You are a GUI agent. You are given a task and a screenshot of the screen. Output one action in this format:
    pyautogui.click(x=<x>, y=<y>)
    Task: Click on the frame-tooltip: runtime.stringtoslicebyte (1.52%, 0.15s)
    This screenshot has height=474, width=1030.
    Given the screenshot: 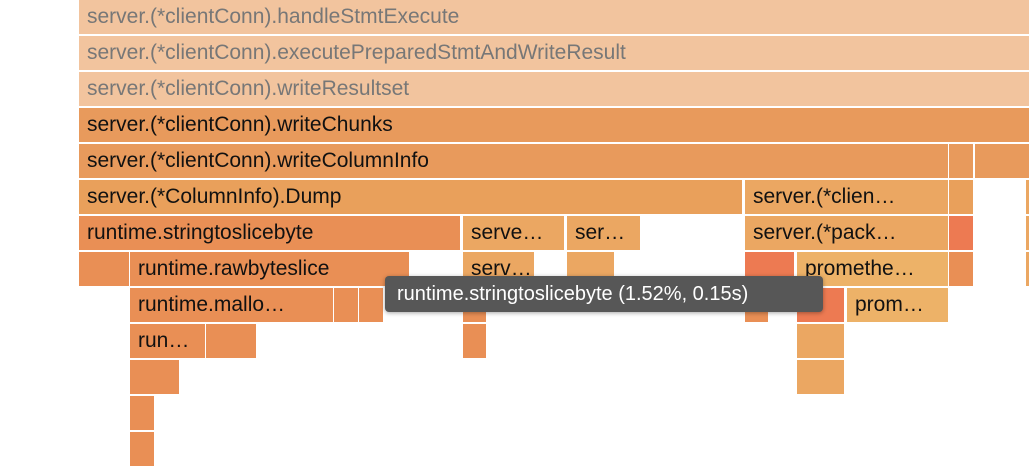 What is the action you would take?
    pyautogui.click(x=604, y=294)
    